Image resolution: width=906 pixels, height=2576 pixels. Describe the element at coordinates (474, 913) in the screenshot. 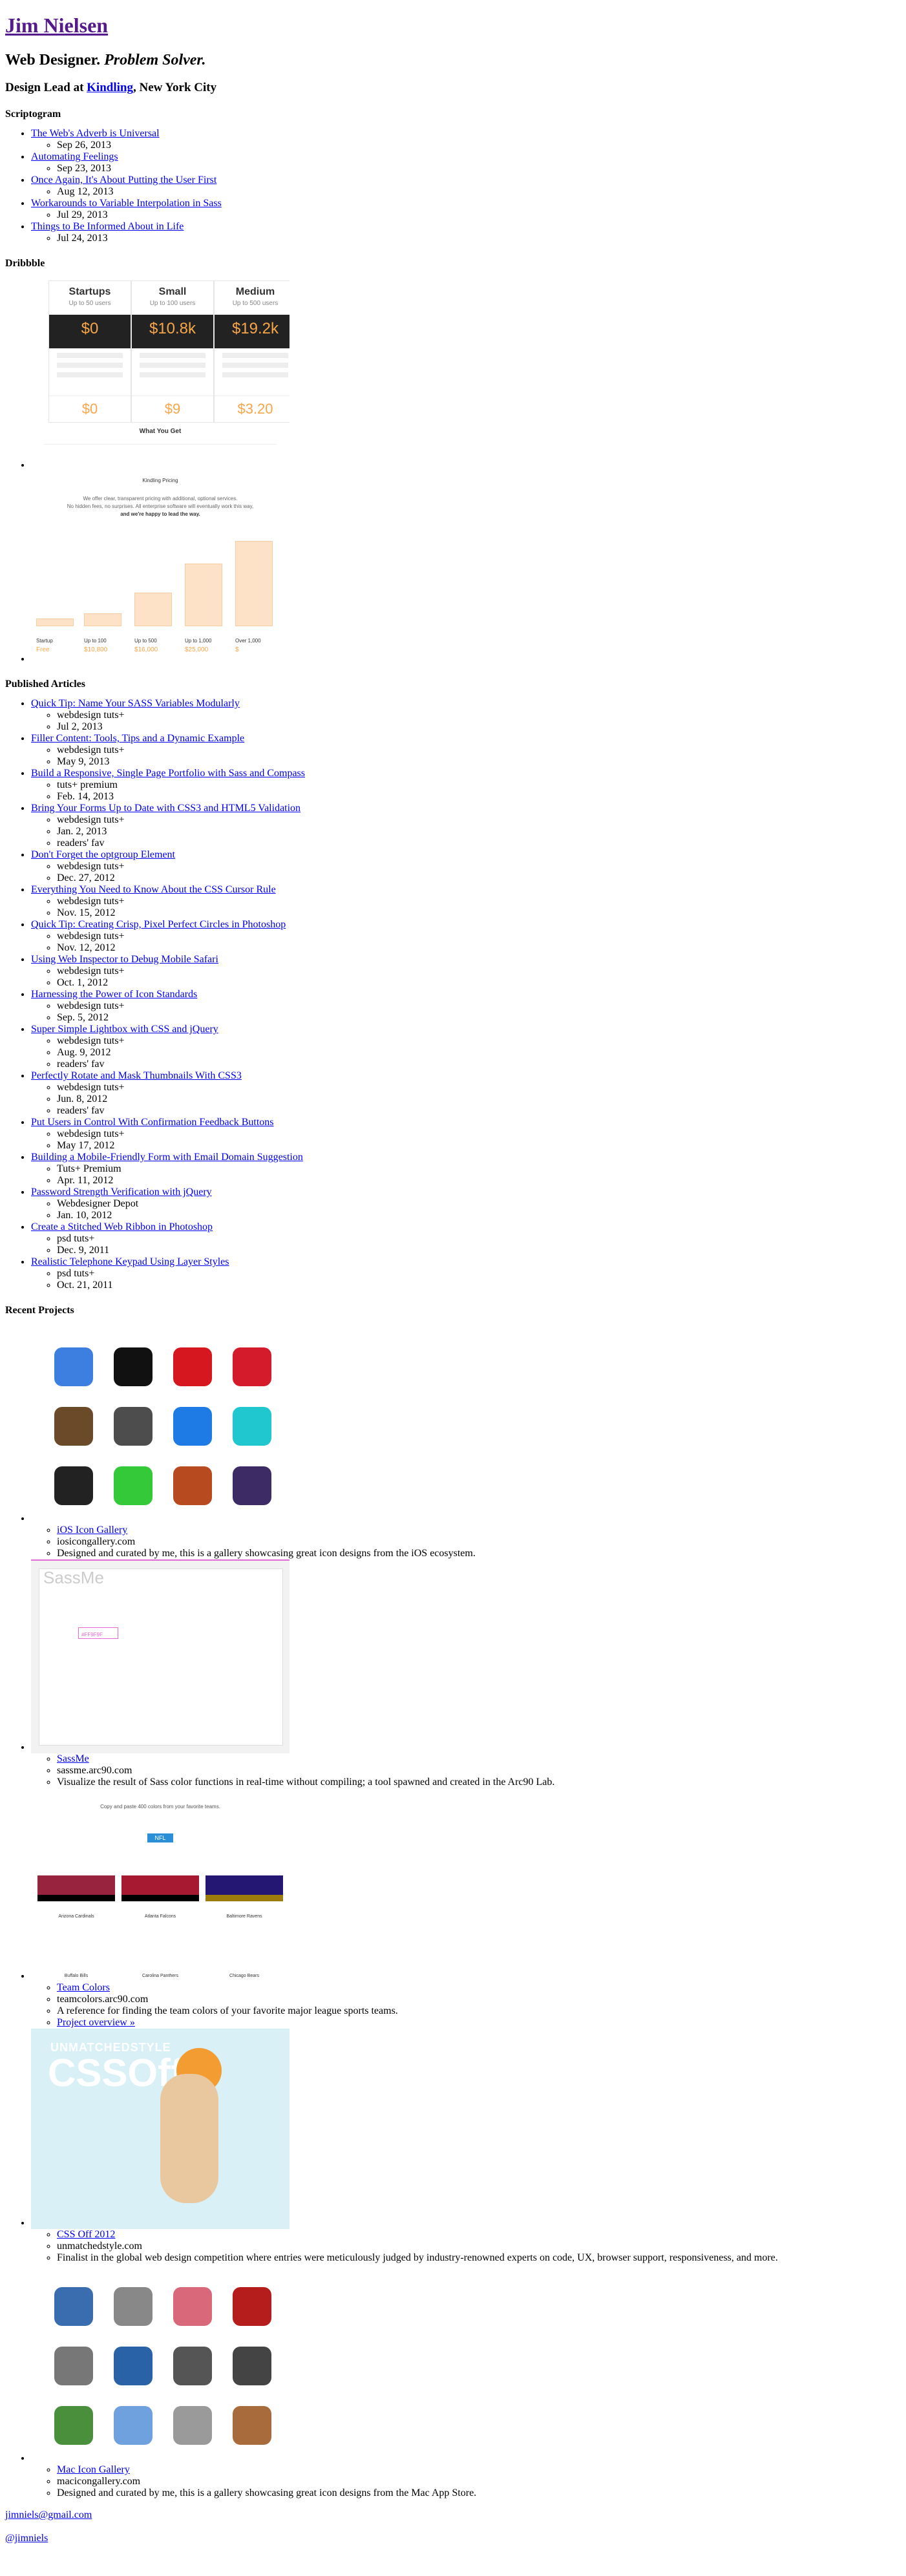

I see `article-meta: Nov. 15, 2012` at that location.